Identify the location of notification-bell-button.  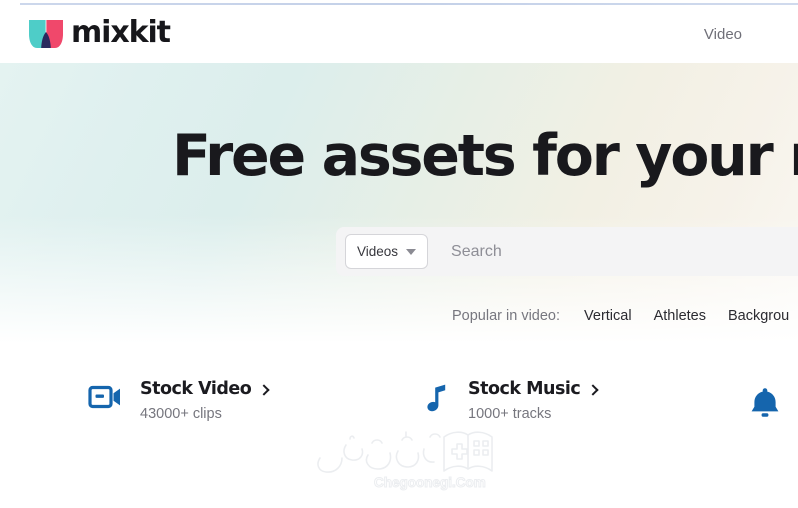
(765, 405).